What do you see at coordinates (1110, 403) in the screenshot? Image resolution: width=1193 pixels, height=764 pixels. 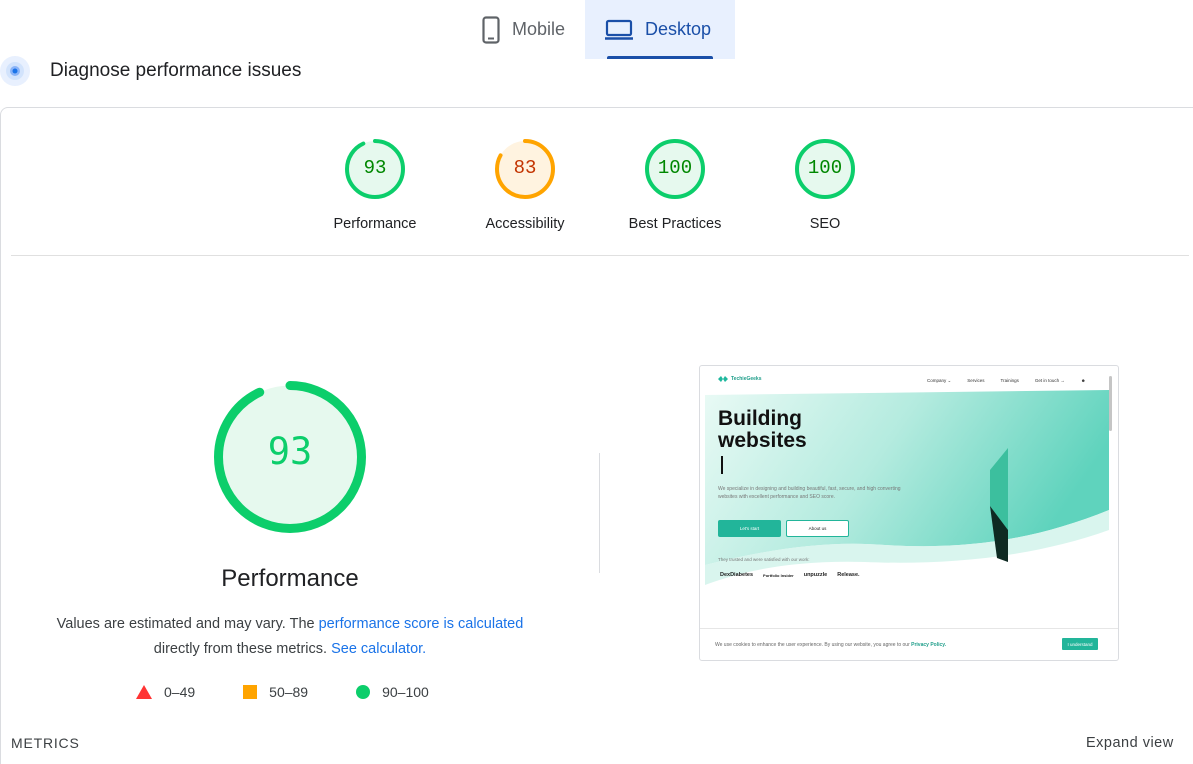 I see `site-scrollbar` at bounding box center [1110, 403].